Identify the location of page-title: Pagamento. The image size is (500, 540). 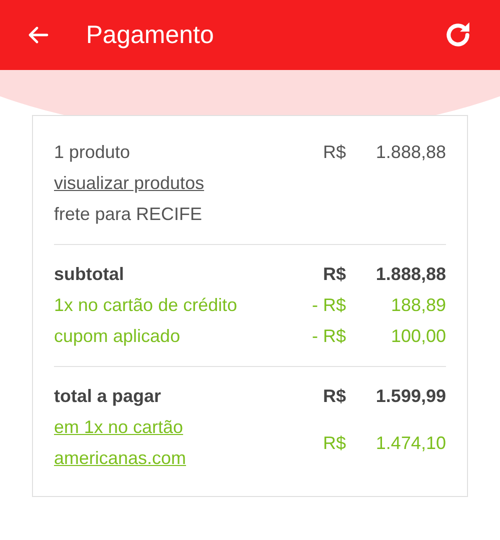
(150, 35).